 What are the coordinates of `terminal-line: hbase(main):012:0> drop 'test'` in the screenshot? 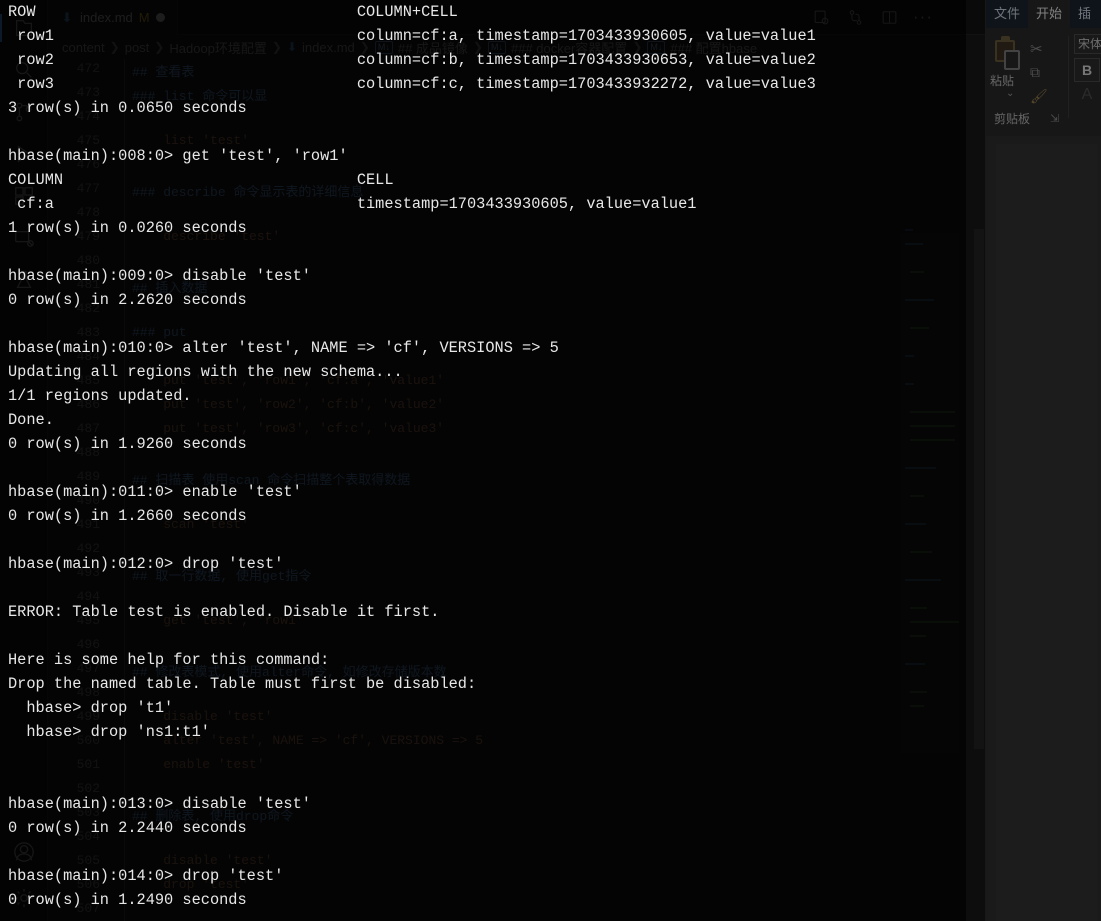 It's located at (146, 564).